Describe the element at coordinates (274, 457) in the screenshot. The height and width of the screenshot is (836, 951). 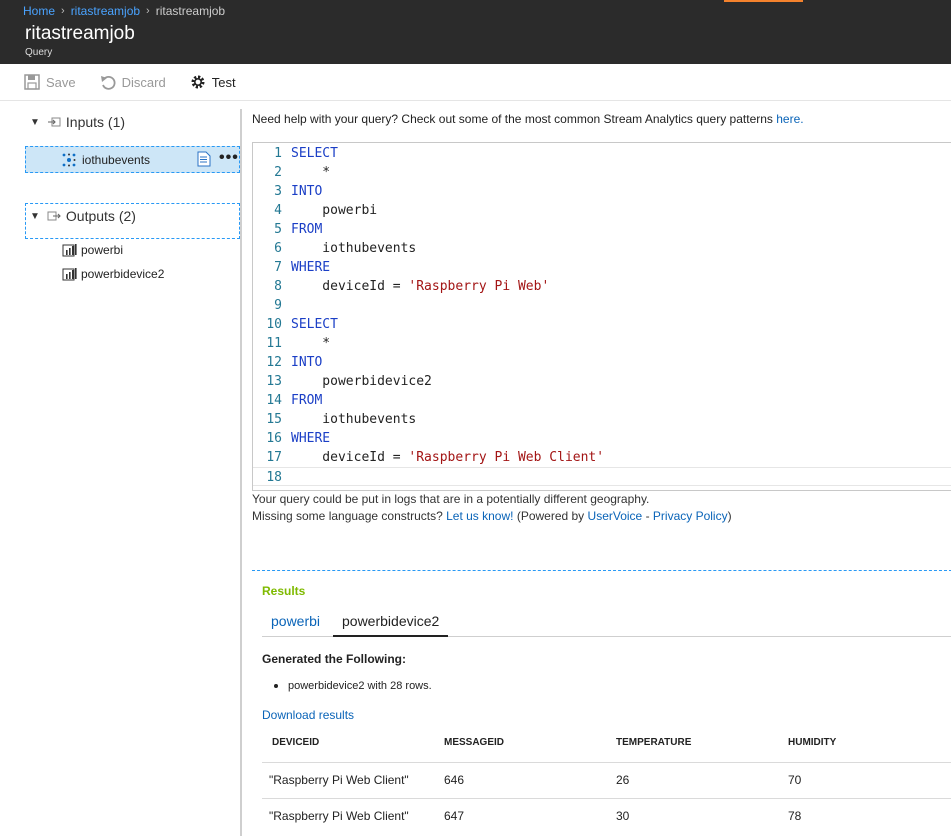
I see `line-number: 17` at that location.